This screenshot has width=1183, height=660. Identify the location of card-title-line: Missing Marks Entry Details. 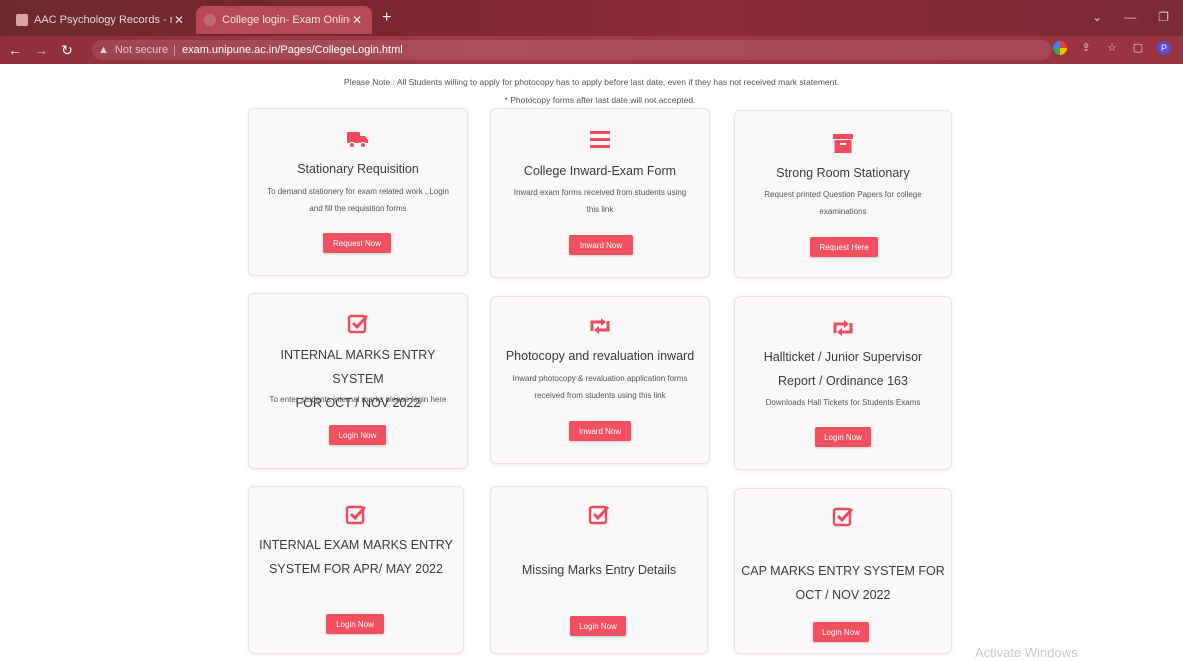
(599, 570).